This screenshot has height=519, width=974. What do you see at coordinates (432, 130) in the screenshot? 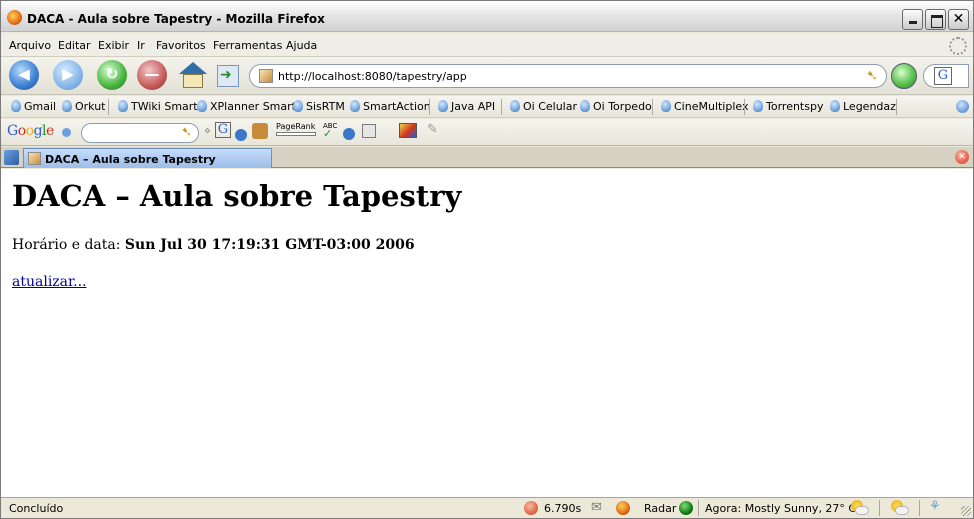
I see `highlight-pen-icon: ✎` at bounding box center [432, 130].